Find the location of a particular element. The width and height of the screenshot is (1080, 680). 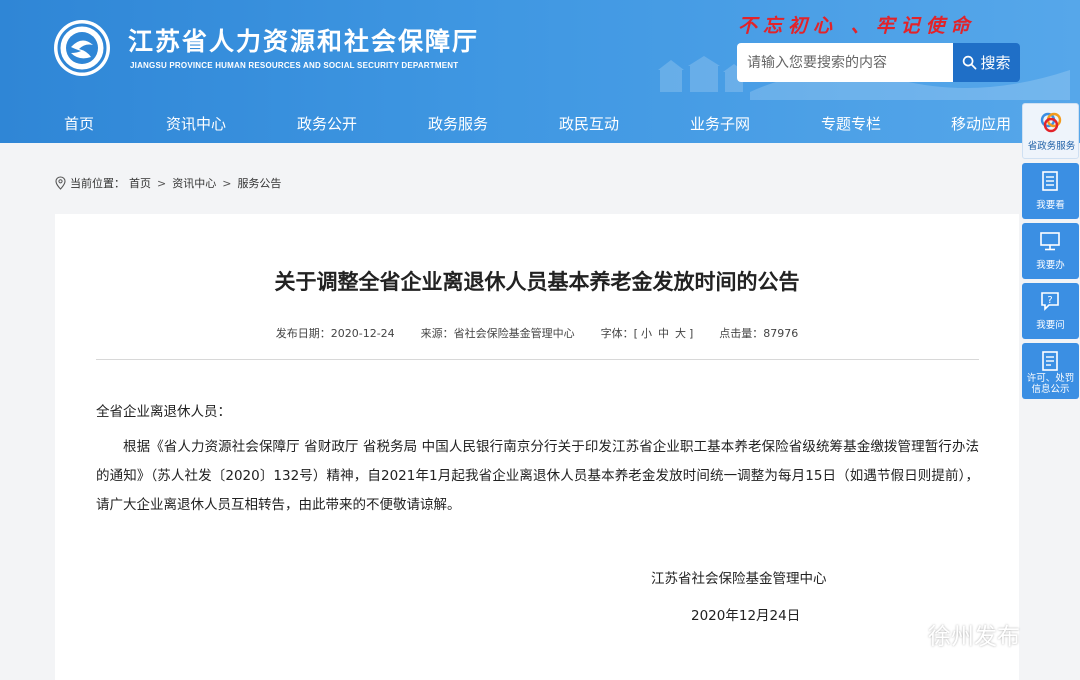

wechat-icon is located at coordinates (904, 633).